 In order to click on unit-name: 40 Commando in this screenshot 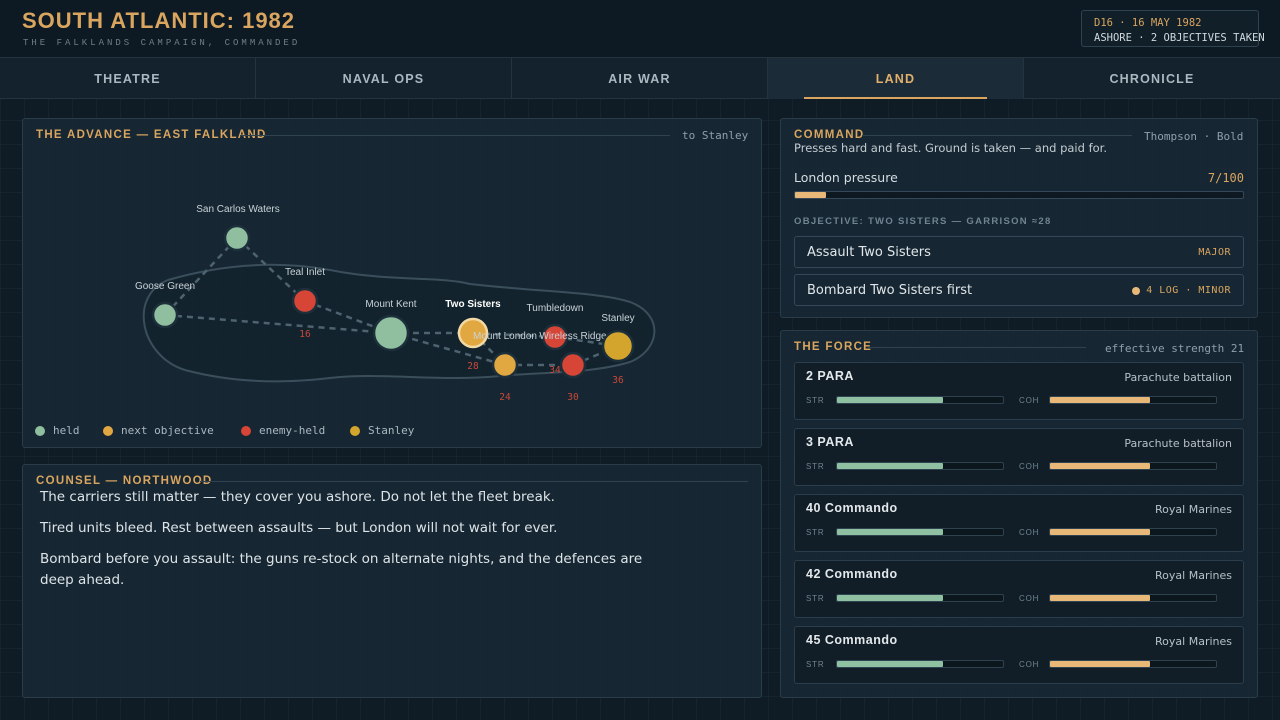, I will do `click(852, 508)`.